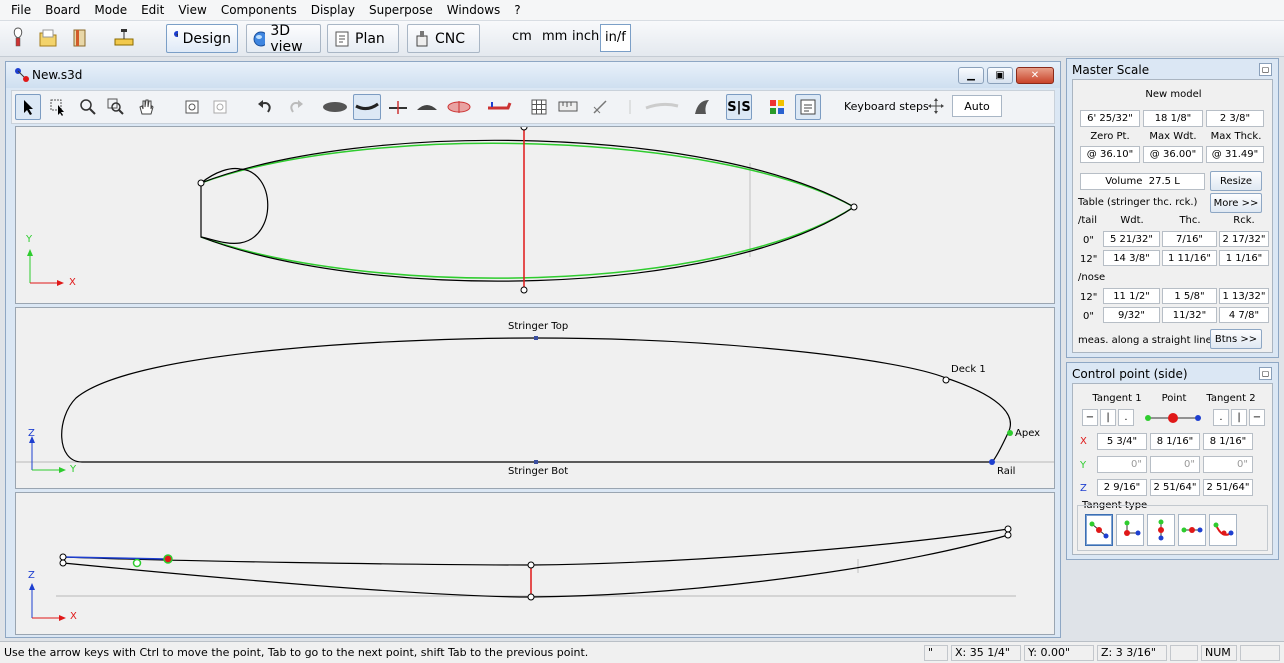 The height and width of the screenshot is (663, 1284). I want to click on tangent2-mid-button: |, so click(1239, 417).